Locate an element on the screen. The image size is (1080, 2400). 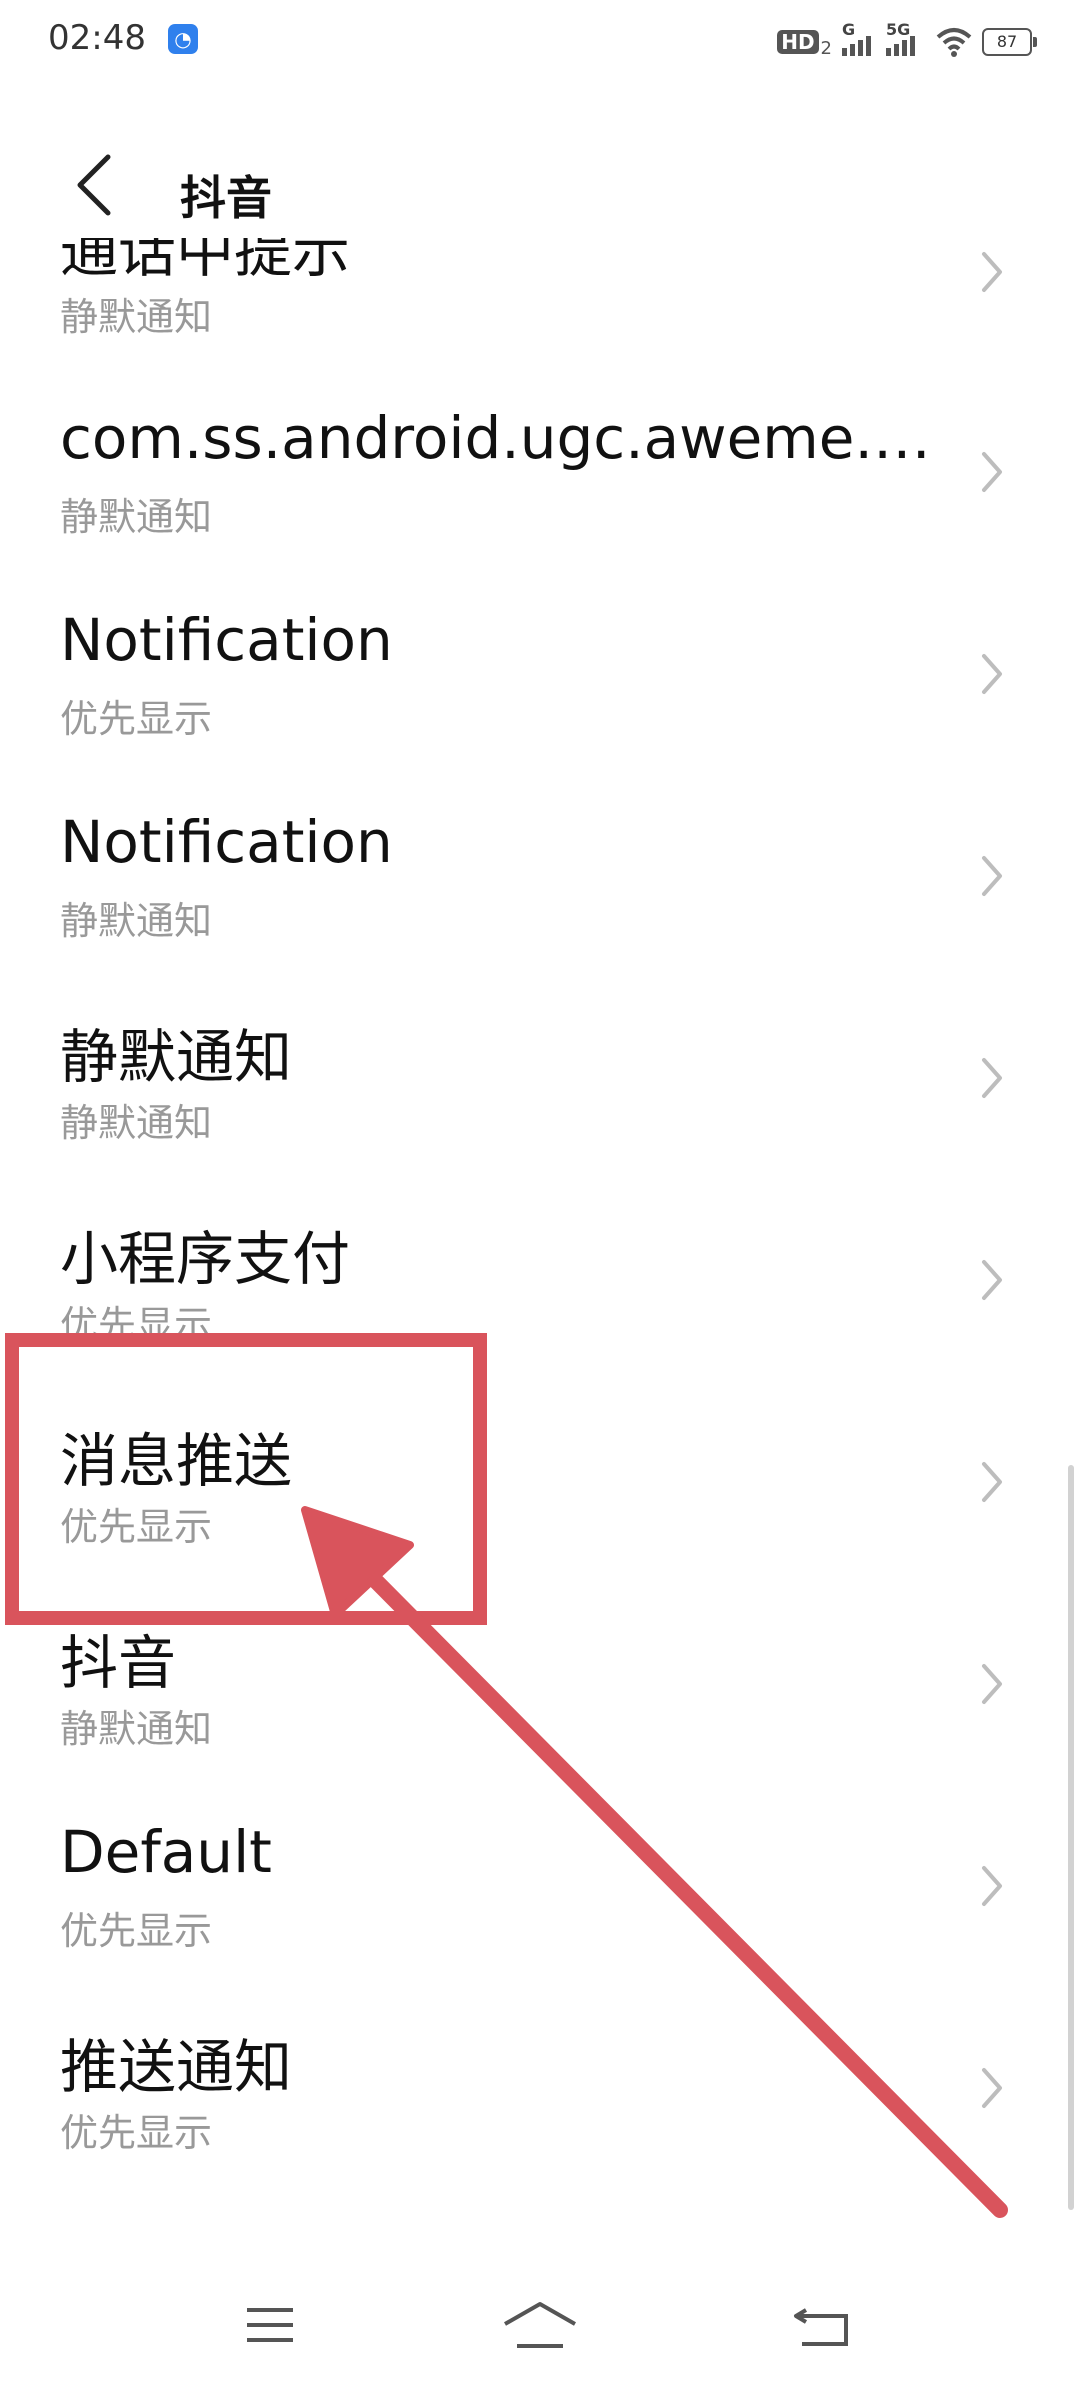
hd-voice-icon: HD is located at coordinates (798, 42).